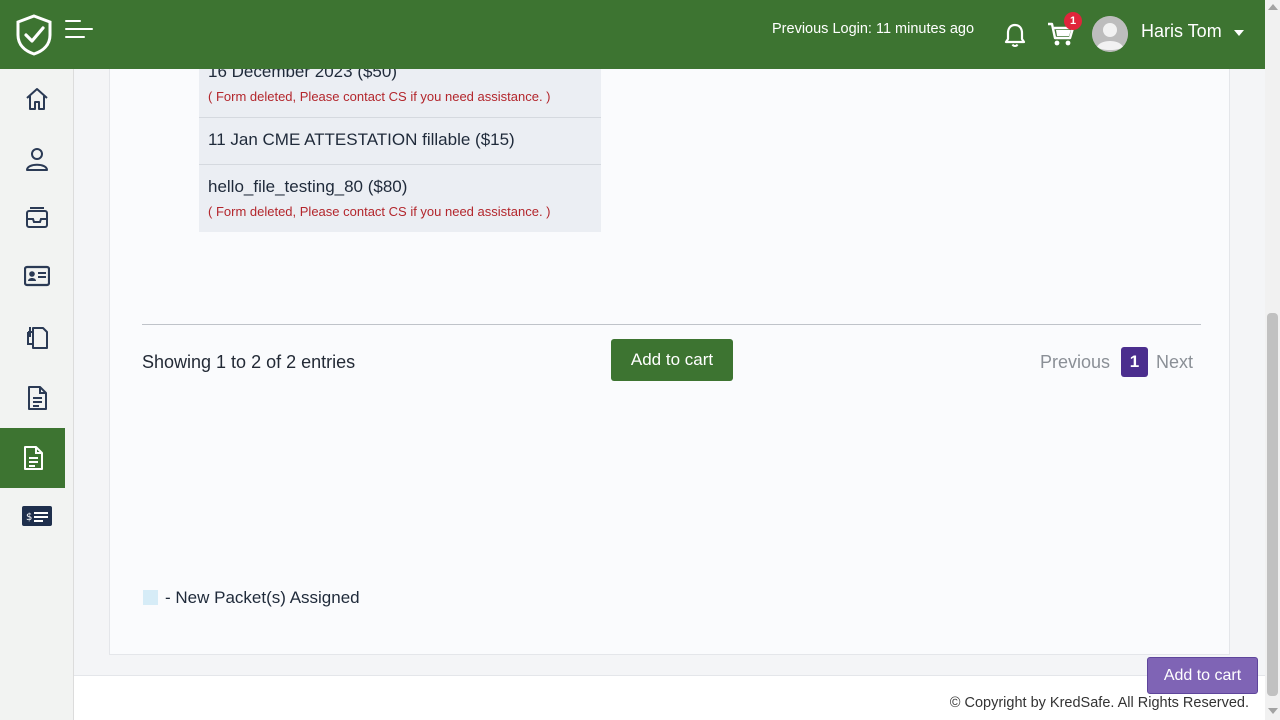 This screenshot has height=720, width=1280. I want to click on id-card-icon, so click(37, 276).